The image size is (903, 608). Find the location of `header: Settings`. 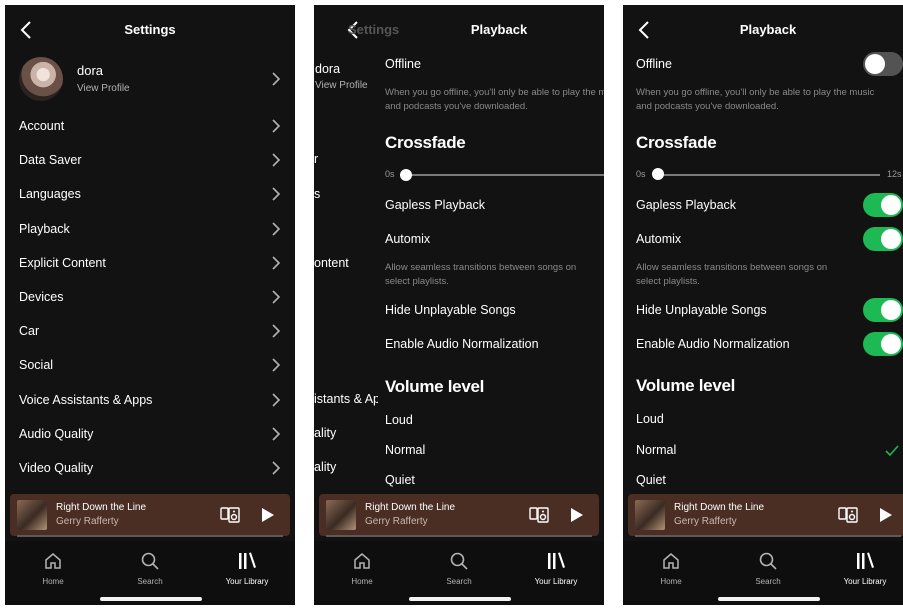

header: Settings is located at coordinates (150, 30).